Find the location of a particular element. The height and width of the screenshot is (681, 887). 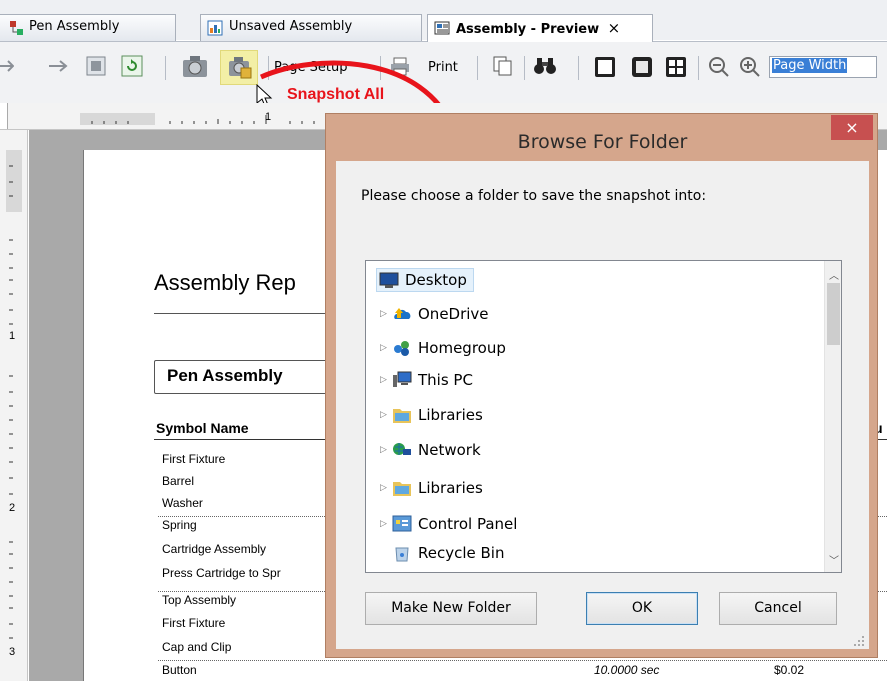

tab-unsaved-assembly: Unsaved Assembly is located at coordinates (311, 27).